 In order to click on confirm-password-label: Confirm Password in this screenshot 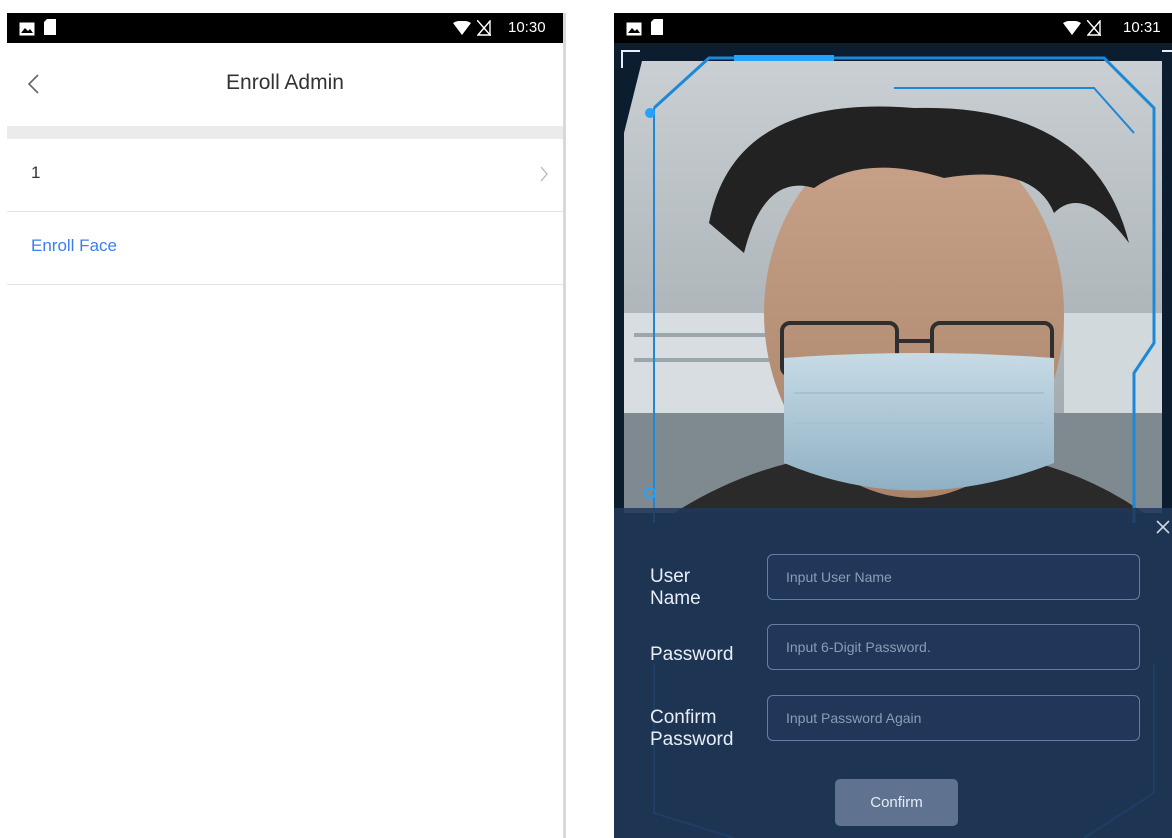, I will do `click(692, 728)`.